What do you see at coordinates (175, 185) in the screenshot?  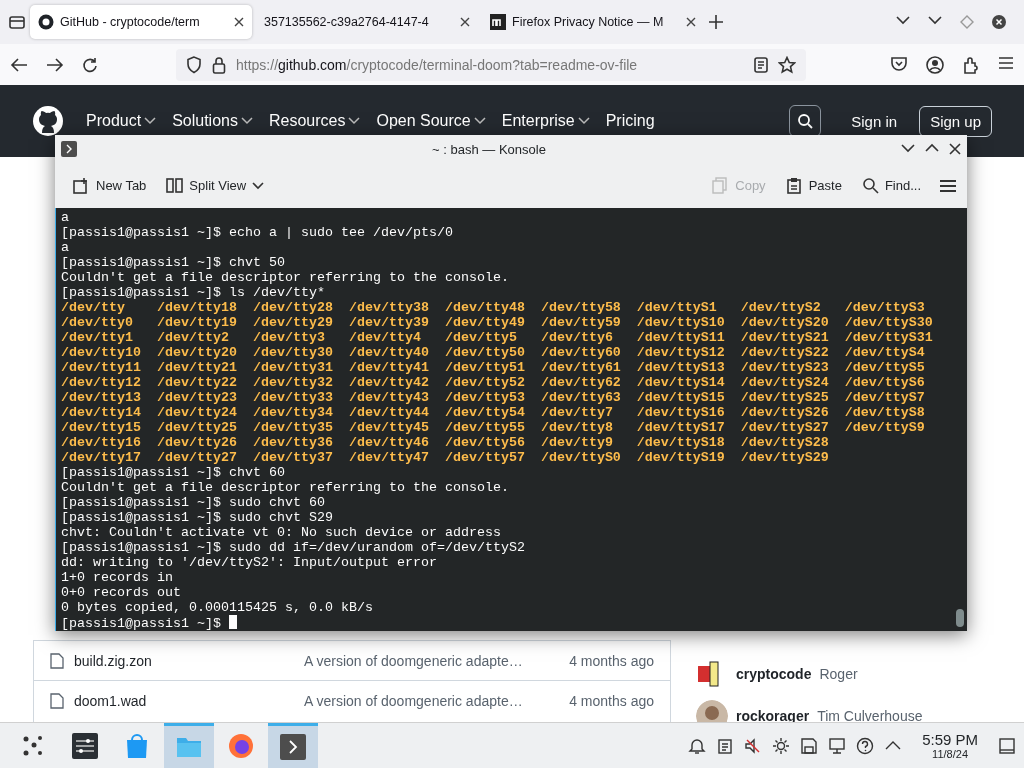 I see `split-view-icon` at bounding box center [175, 185].